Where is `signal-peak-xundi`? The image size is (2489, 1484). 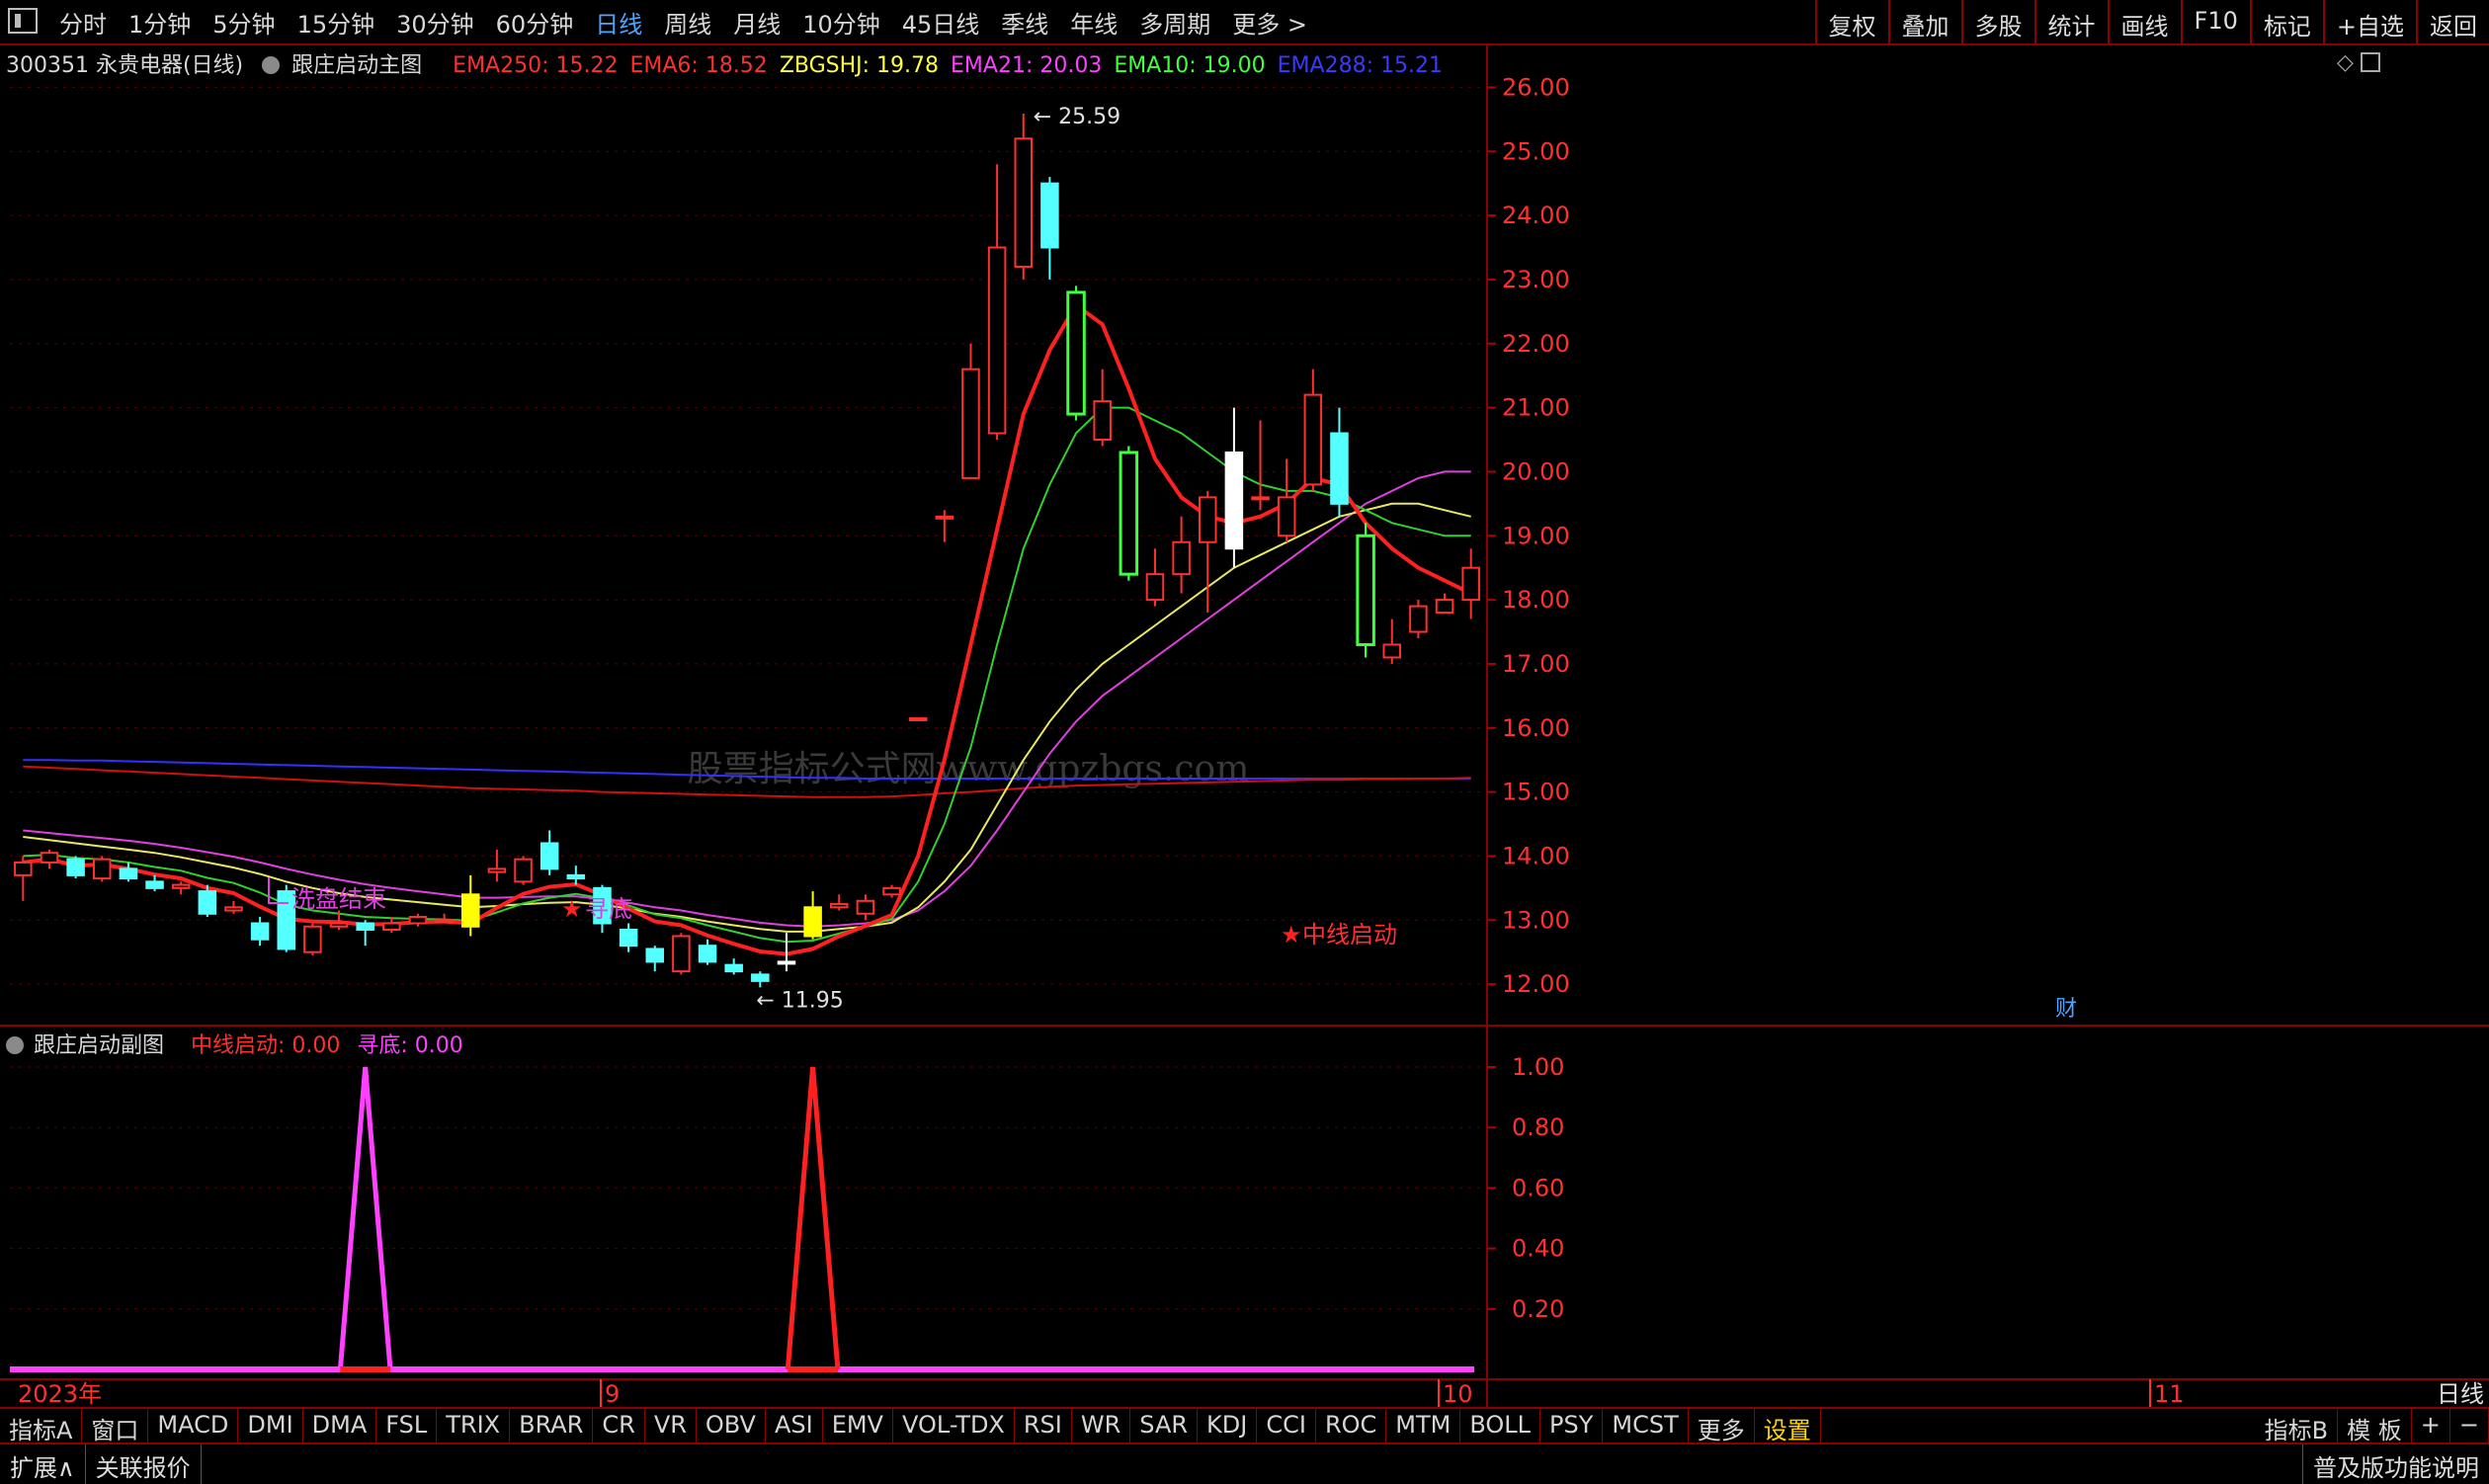
signal-peak-xundi is located at coordinates (365, 1218).